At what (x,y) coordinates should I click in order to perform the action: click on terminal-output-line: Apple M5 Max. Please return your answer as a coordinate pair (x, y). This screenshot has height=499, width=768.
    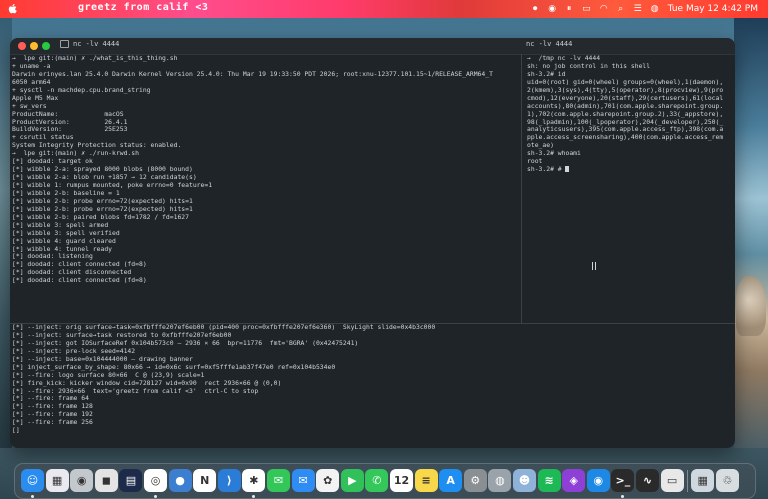
    Looking at the image, I should click on (35, 97).